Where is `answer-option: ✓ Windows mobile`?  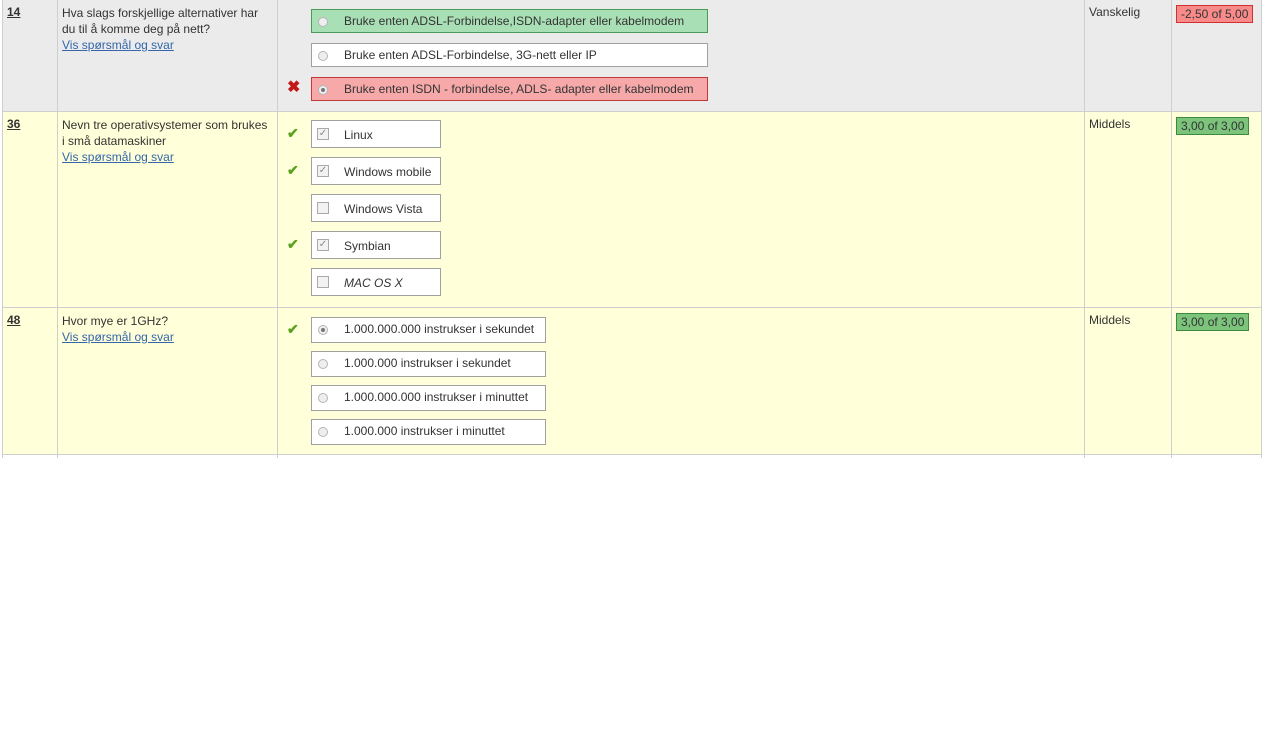
answer-option: ✓ Windows mobile is located at coordinates (376, 170).